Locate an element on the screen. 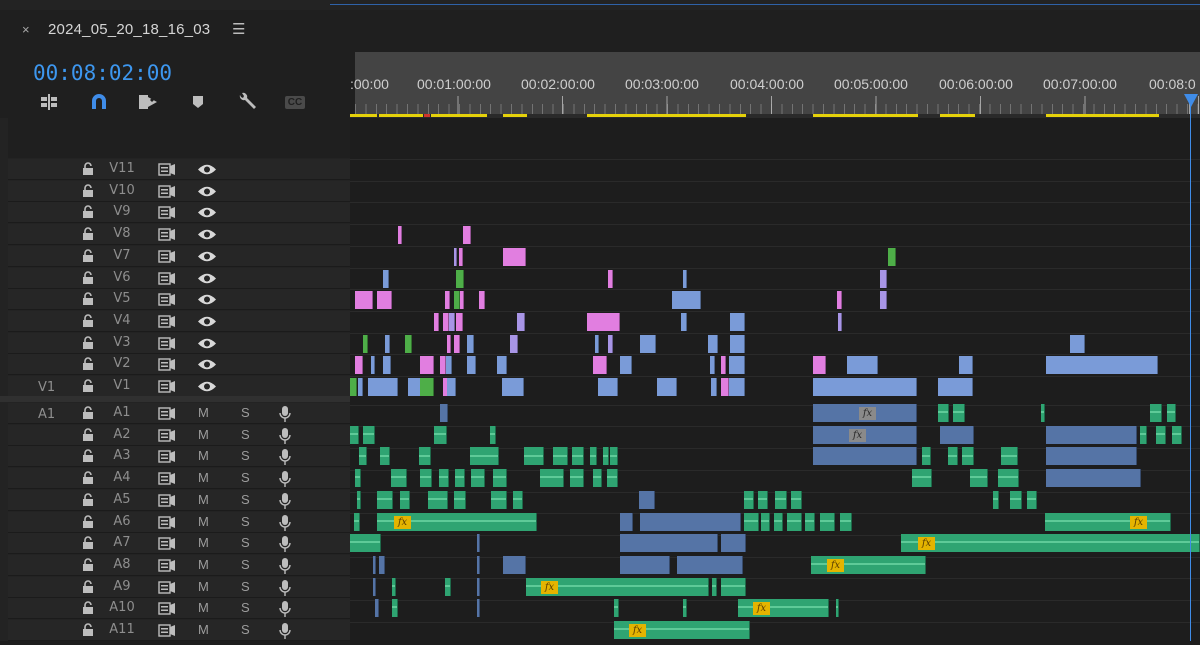 The width and height of the screenshot is (1200, 645). audio-track-header: A7 M S is located at coordinates (179, 544).